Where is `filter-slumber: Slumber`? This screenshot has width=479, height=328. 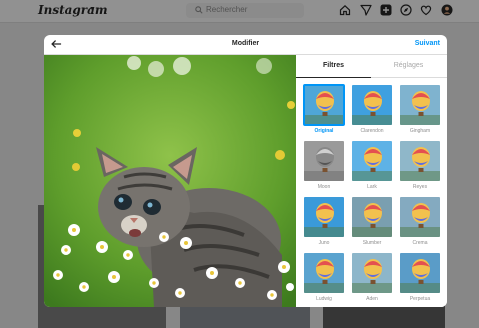
filter-slumber: Slumber is located at coordinates (372, 221).